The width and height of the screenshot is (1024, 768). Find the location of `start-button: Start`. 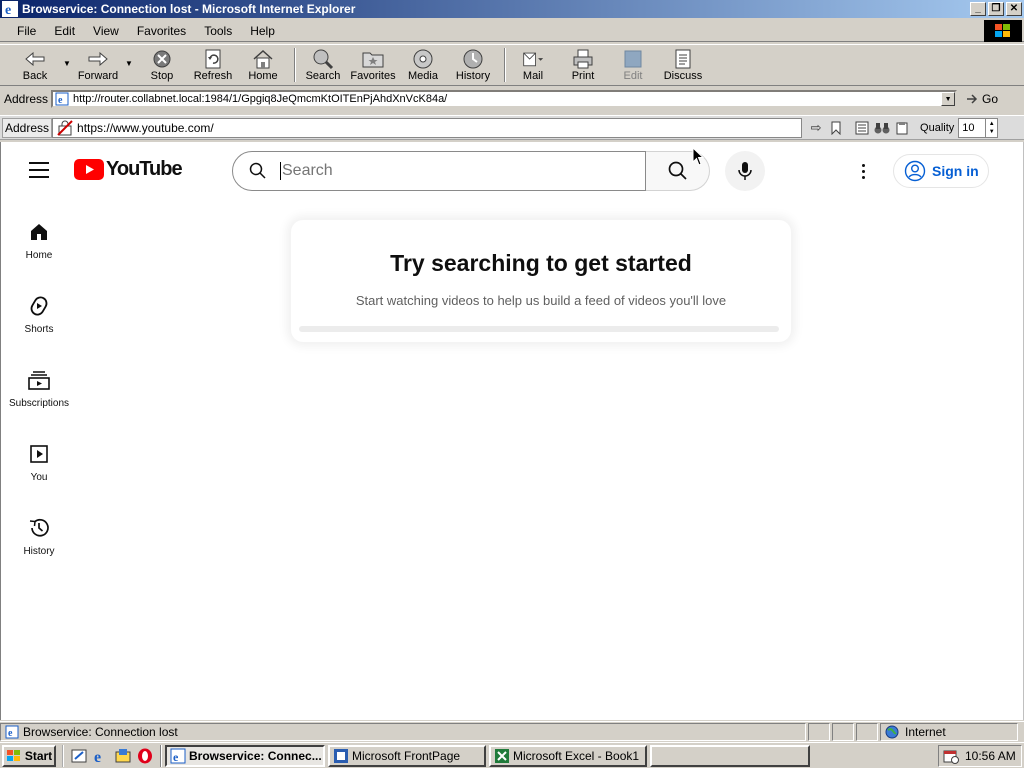

start-button: Start is located at coordinates (29, 755).